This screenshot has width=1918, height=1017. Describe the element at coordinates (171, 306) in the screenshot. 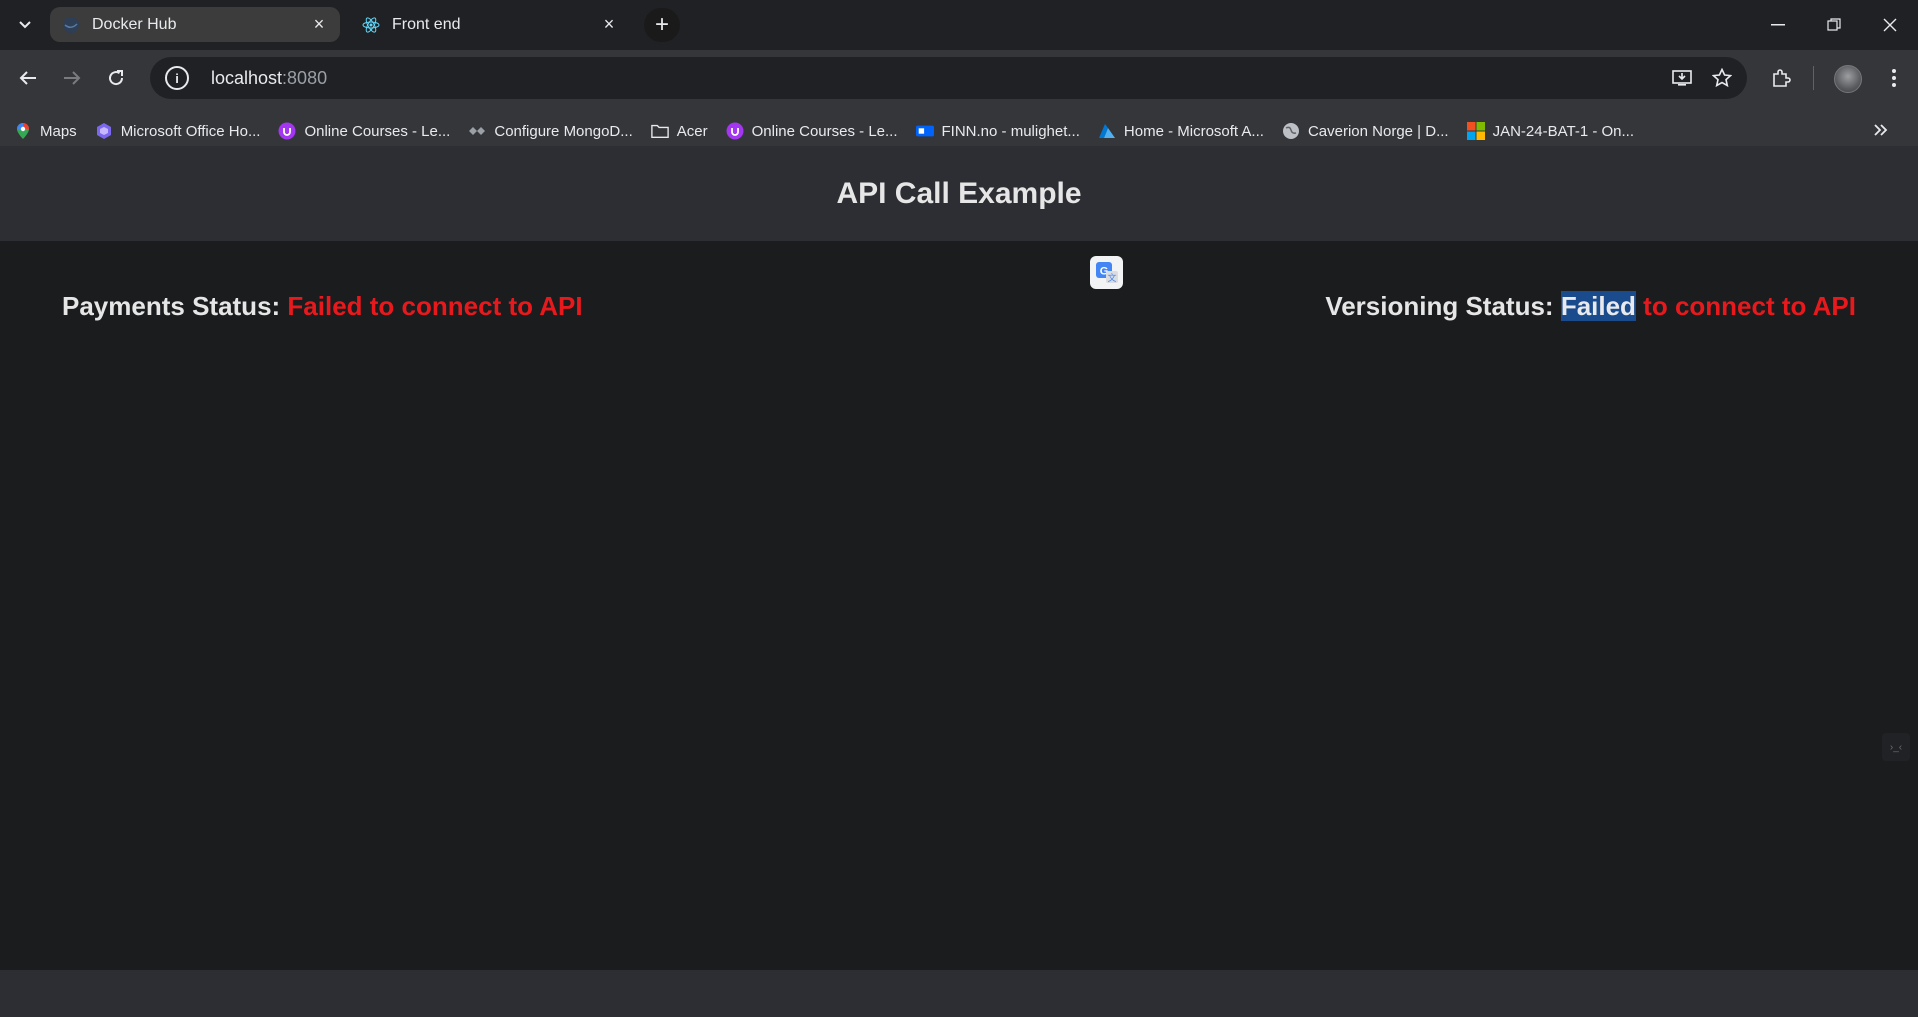

I see `payments-status-label: Payments Status:` at that location.